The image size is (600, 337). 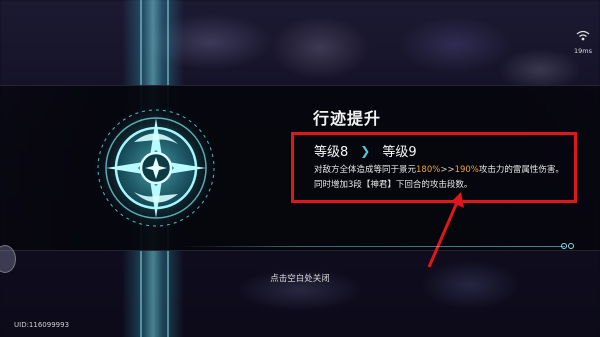 What do you see at coordinates (583, 35) in the screenshot?
I see `wifi-signal-icon` at bounding box center [583, 35].